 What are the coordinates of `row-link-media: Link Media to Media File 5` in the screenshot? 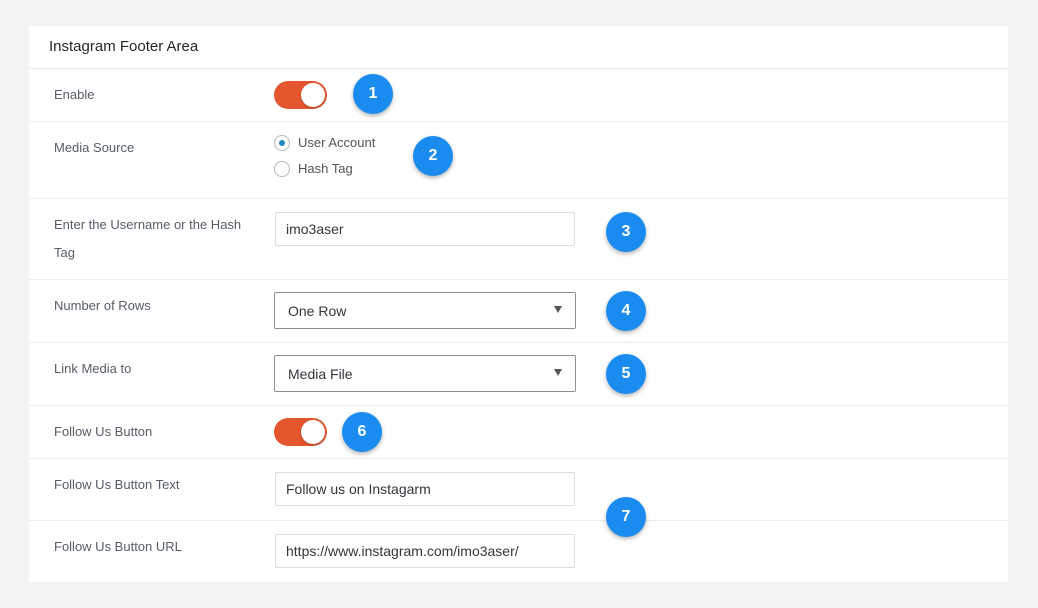 It's located at (518, 374).